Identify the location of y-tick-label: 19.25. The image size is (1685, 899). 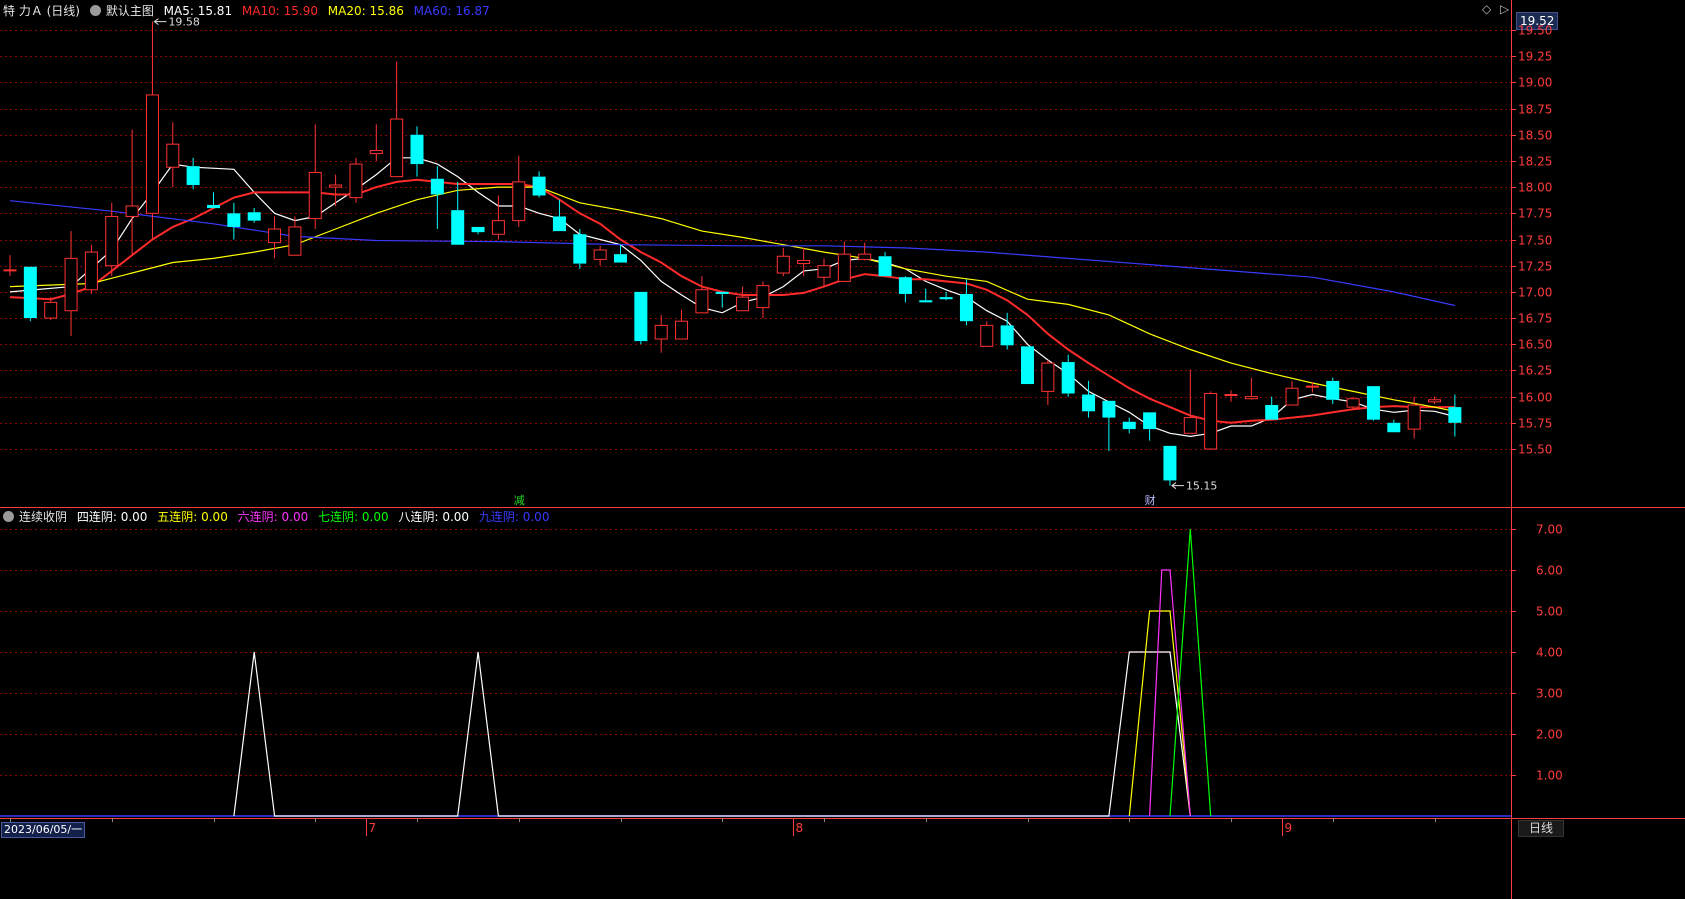
(1535, 57).